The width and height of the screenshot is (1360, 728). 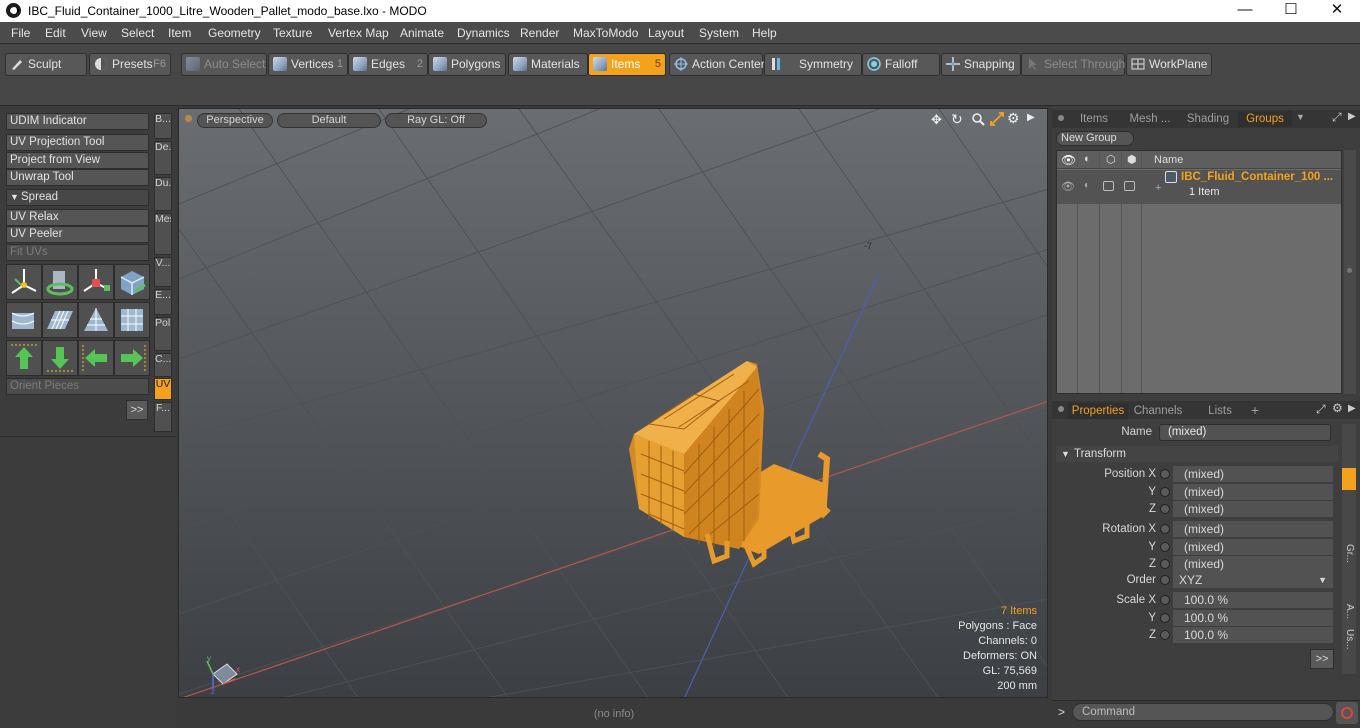 I want to click on order-dropdown: XYZ ▼, so click(x=1253, y=580).